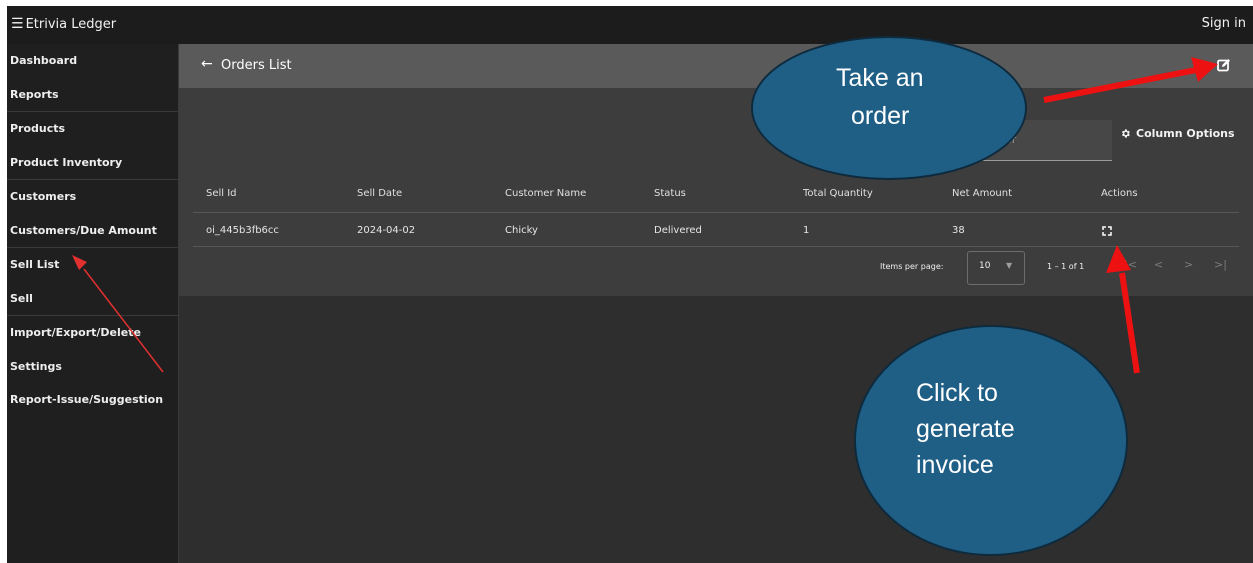 This screenshot has height=563, width=1253. I want to click on take-order-callout-line2: order, so click(880, 116).